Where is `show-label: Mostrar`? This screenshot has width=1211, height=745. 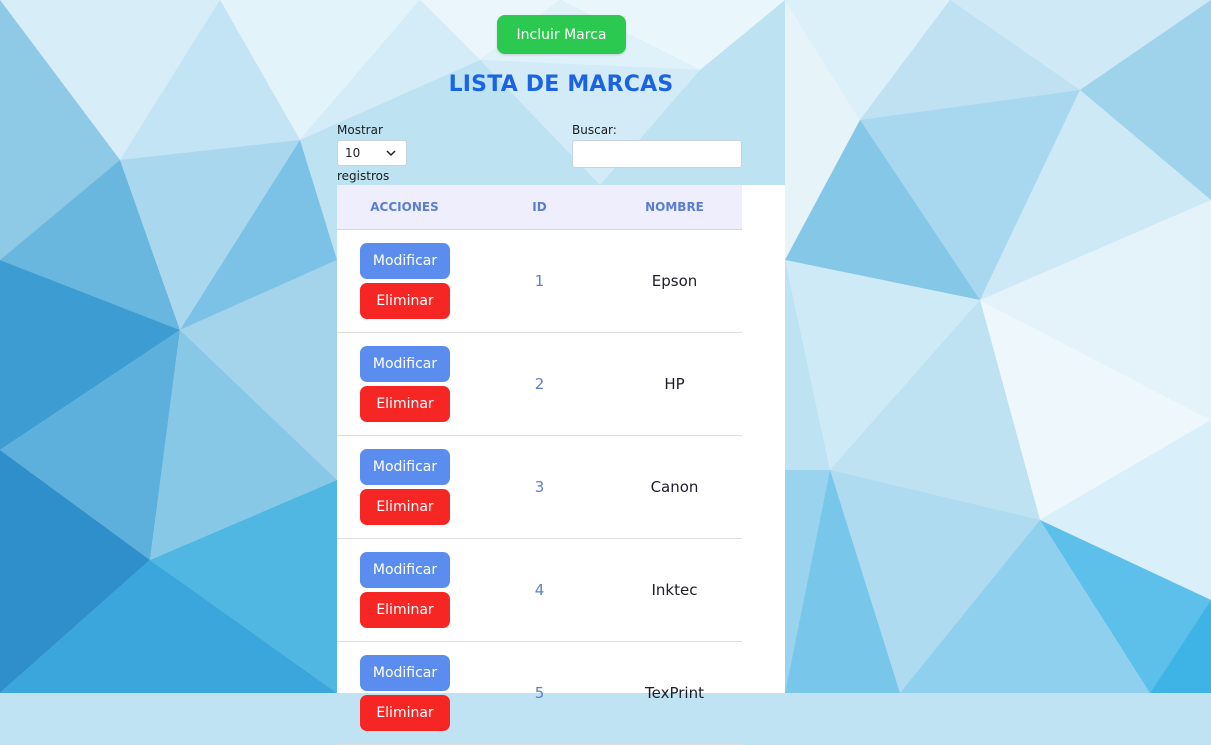 show-label: Mostrar is located at coordinates (360, 130).